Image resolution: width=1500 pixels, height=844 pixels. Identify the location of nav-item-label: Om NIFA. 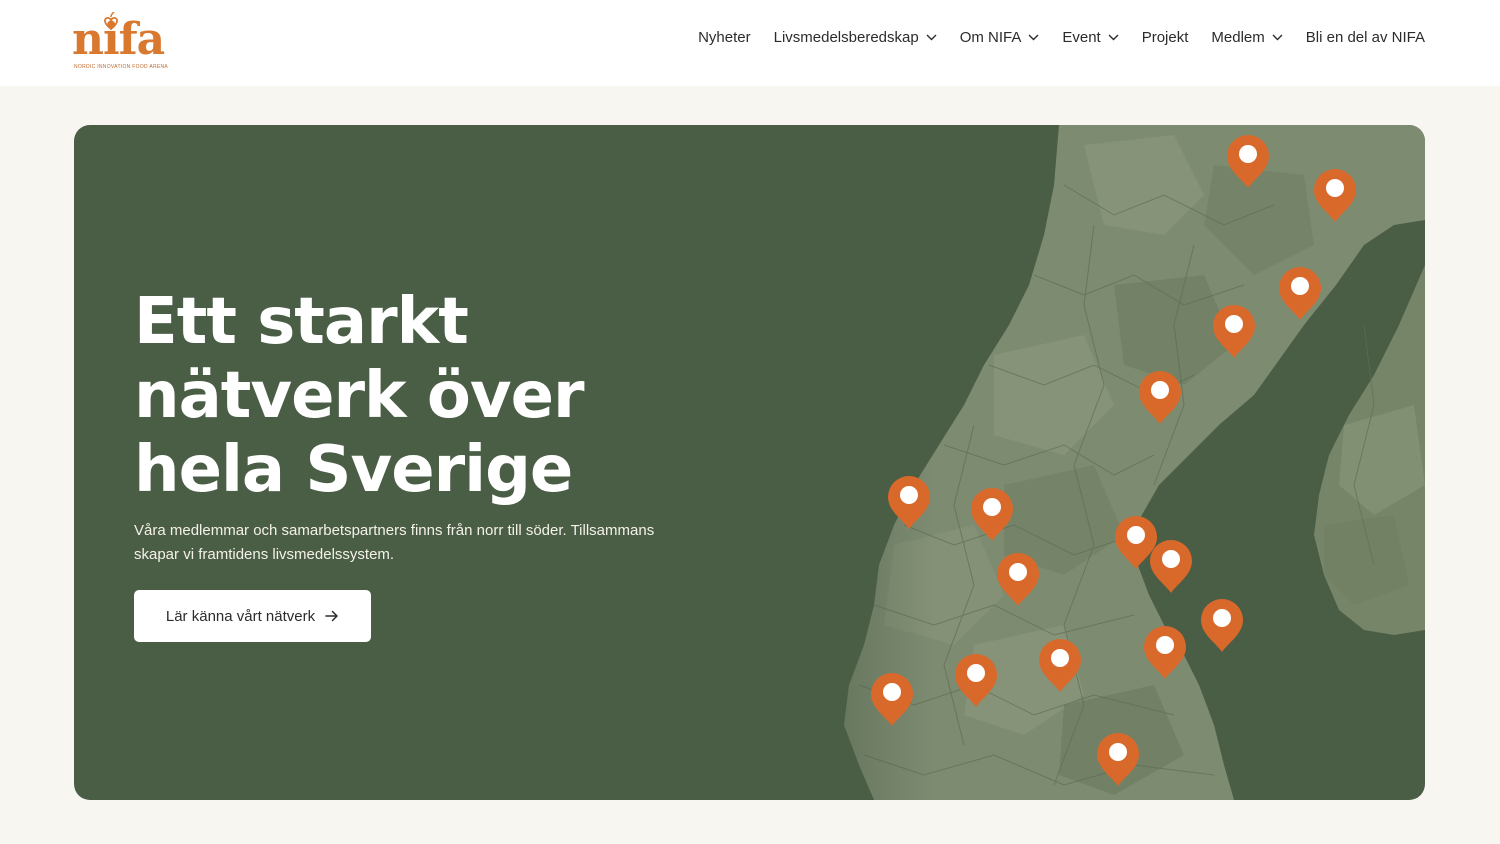
(990, 37).